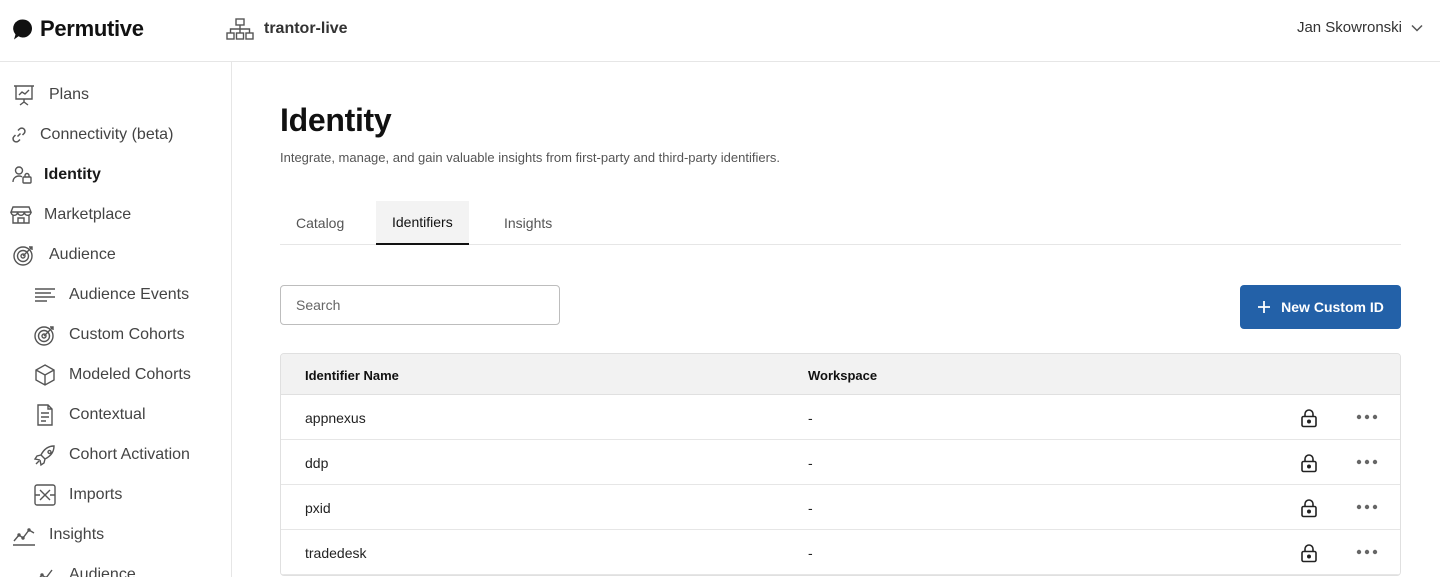 The image size is (1440, 577). I want to click on workspace-switcher: trantor-live, so click(287, 29).